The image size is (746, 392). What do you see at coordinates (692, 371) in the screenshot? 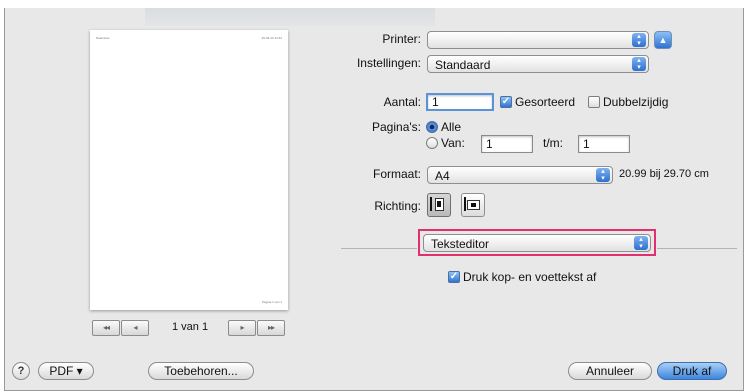
I see `druk-af-button: Druk af` at bounding box center [692, 371].